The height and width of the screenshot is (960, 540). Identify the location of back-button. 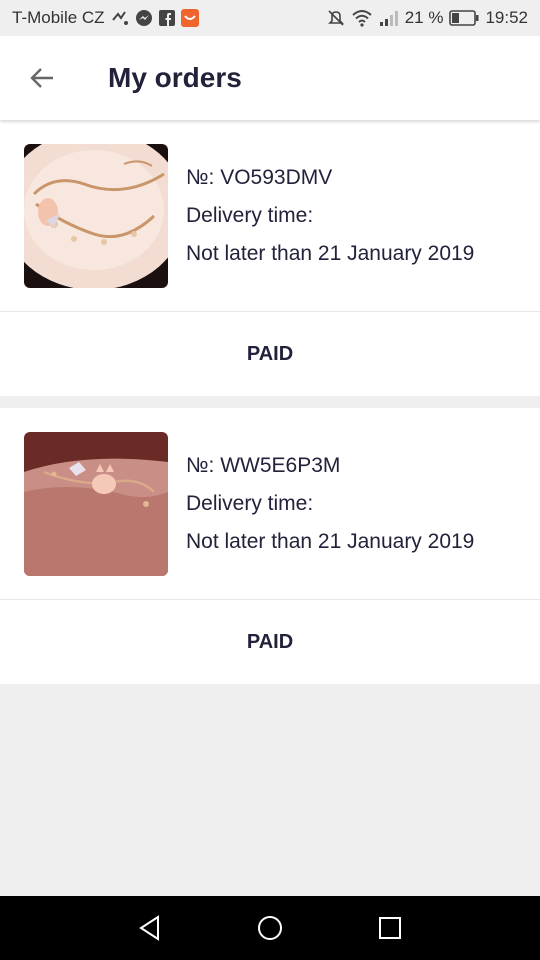
(42, 78).